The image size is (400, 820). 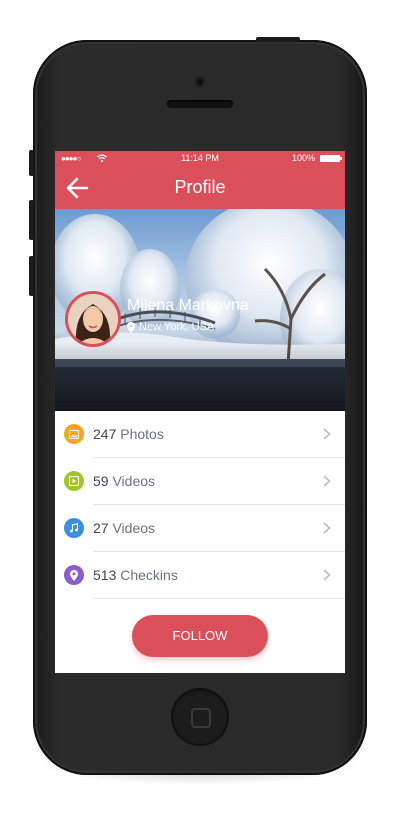 I want to click on battery-icon, so click(x=331, y=158).